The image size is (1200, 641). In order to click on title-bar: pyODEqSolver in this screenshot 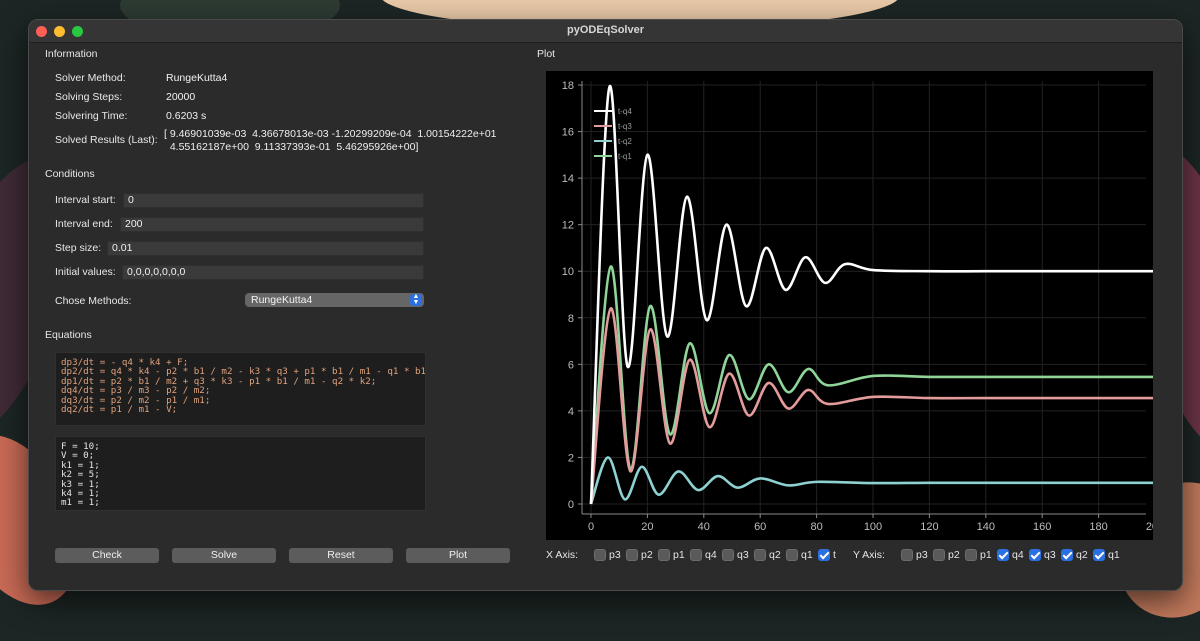, I will do `click(605, 31)`.